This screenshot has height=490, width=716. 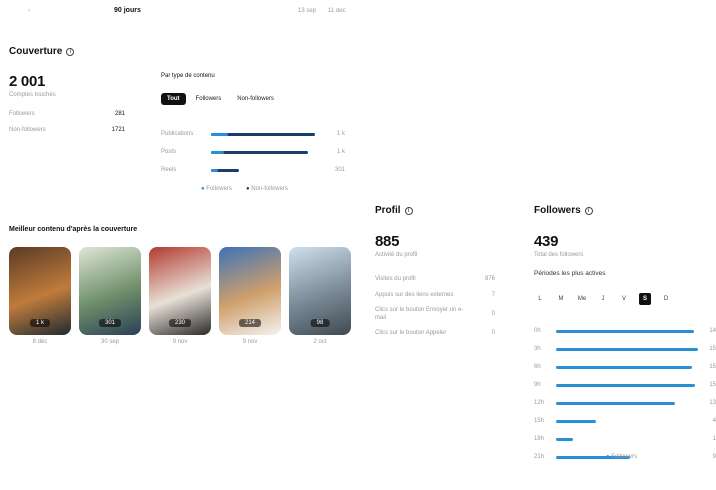 What do you see at coordinates (537, 331) in the screenshot?
I see `hour-label: 0h` at bounding box center [537, 331].